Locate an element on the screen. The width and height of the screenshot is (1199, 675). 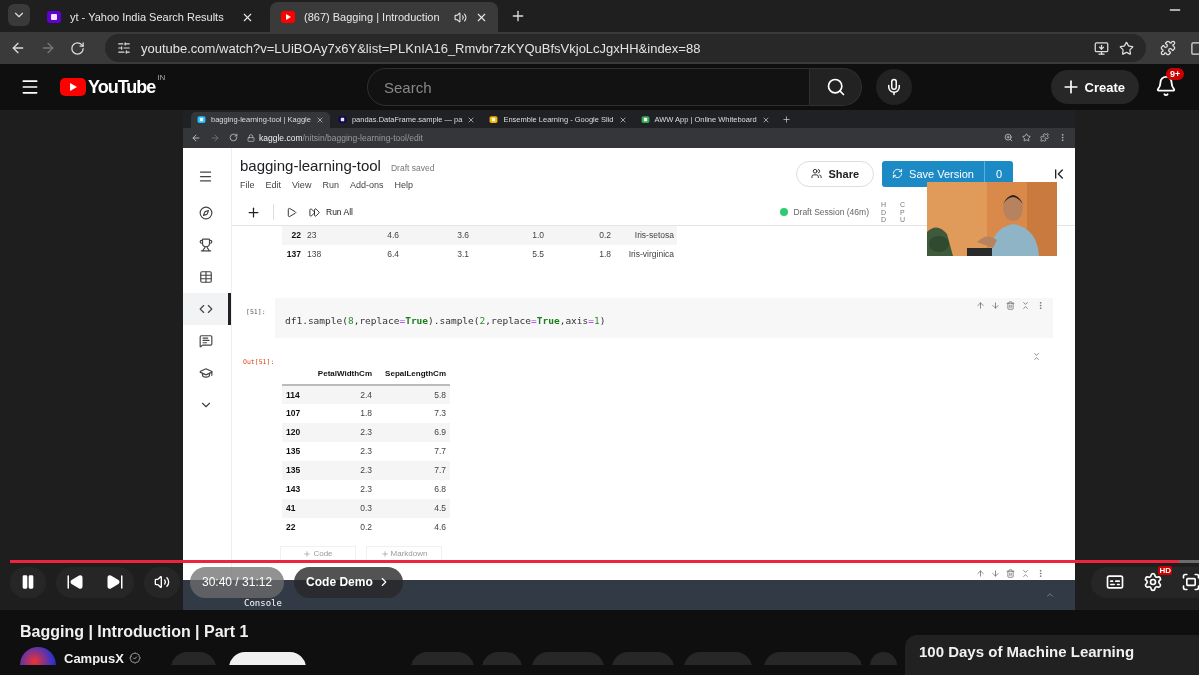
table-cell: 1.8 is located at coordinates (343, 413).